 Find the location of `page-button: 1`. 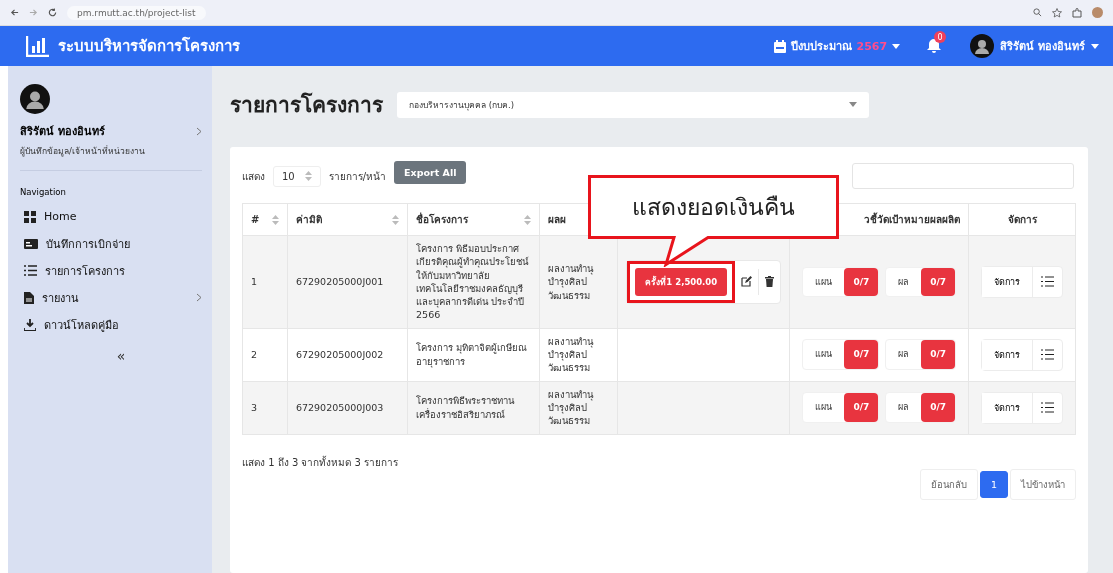

page-button: 1 is located at coordinates (993, 484).